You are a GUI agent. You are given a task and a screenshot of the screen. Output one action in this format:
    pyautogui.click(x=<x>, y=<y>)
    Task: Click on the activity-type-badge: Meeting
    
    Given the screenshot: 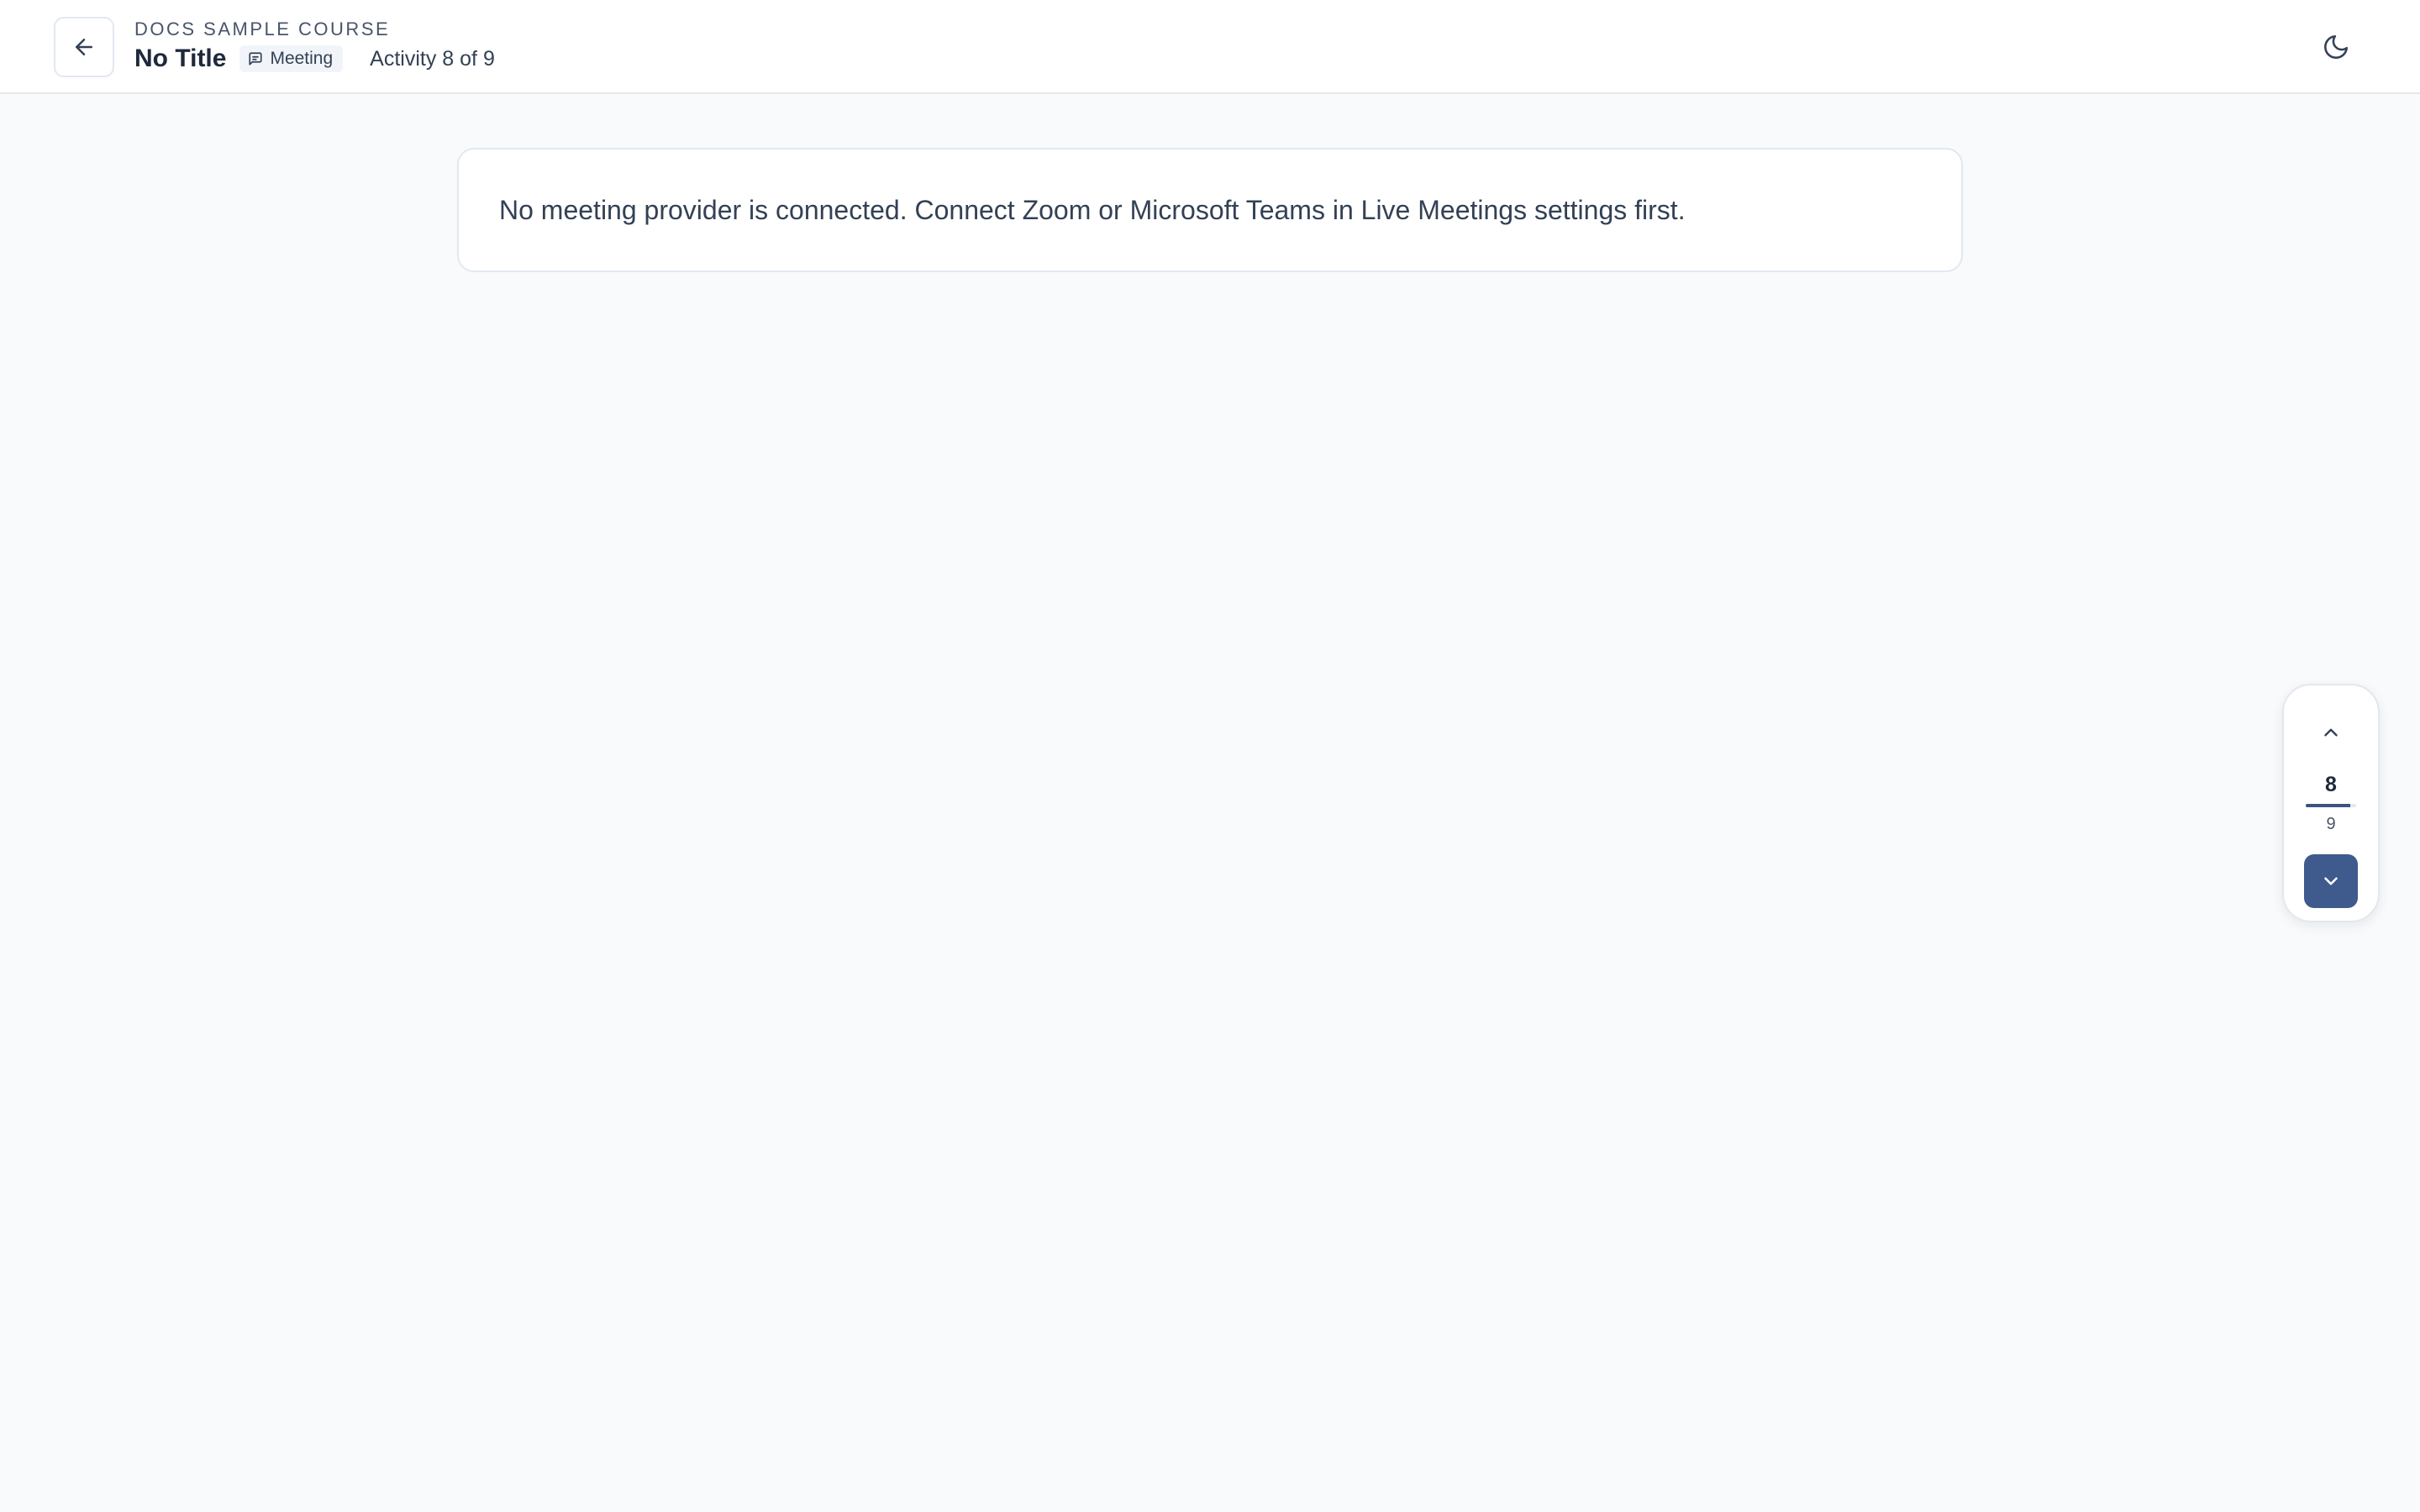 What is the action you would take?
    pyautogui.click(x=291, y=58)
    